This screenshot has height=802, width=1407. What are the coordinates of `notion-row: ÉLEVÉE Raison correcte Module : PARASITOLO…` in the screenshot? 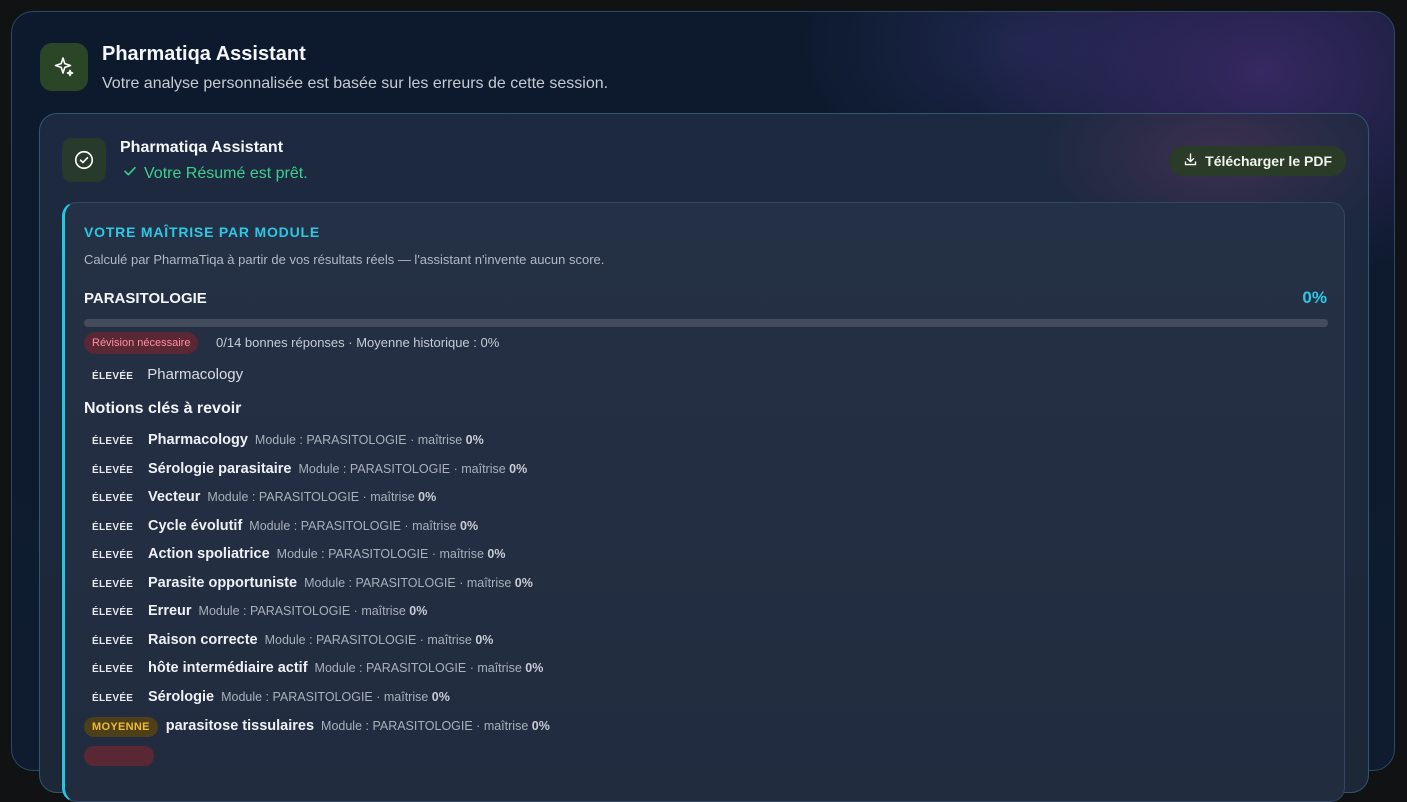 It's located at (321, 646).